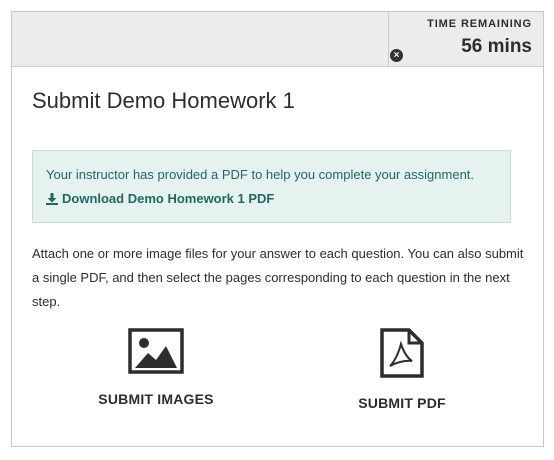 Image resolution: width=554 pixels, height=460 pixels. What do you see at coordinates (163, 100) in the screenshot?
I see `page-title: Submit Demo Homework 1` at bounding box center [163, 100].